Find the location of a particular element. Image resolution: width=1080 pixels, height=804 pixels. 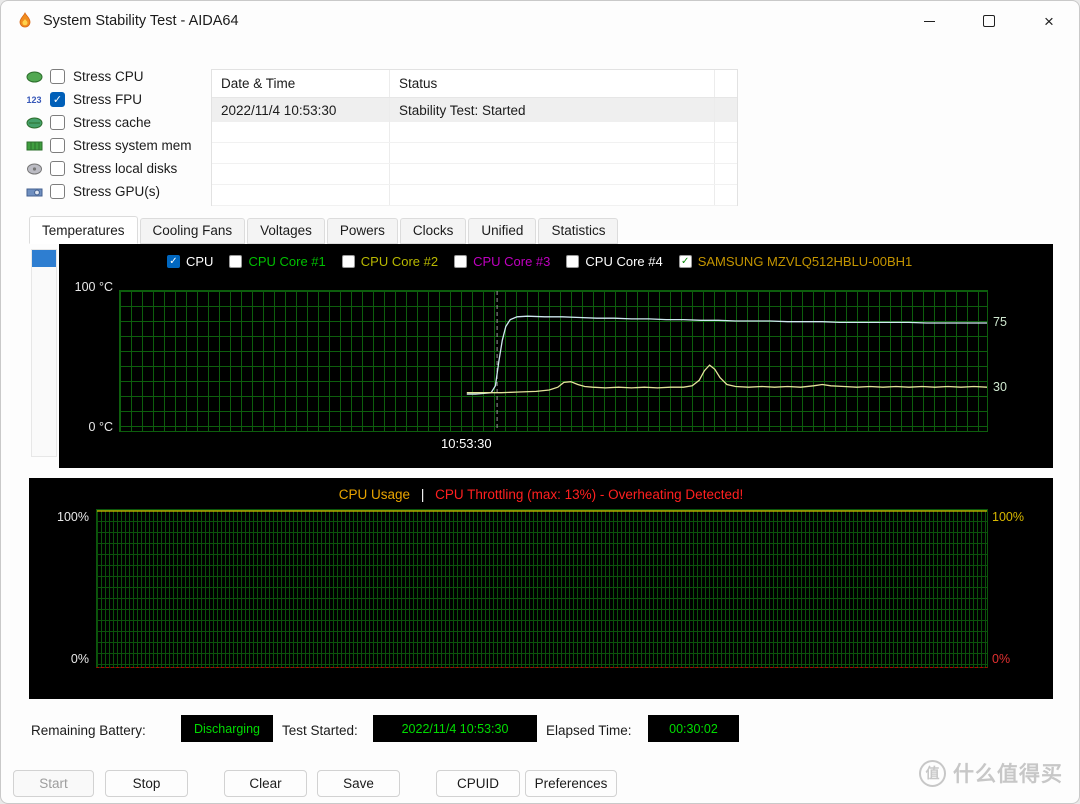

stress-cache-label: Stress cache is located at coordinates (112, 122).